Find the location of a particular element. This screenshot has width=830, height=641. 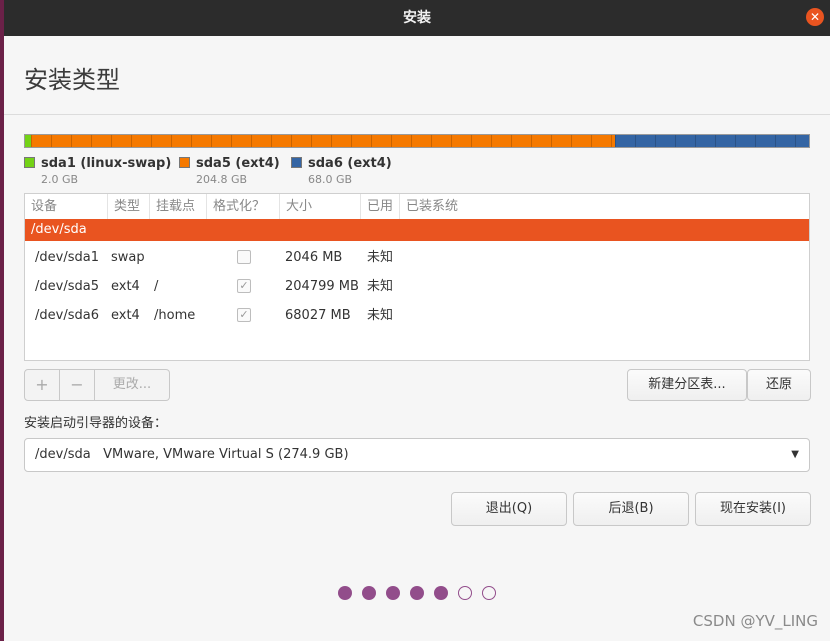

swap-color-swatch is located at coordinates (29, 162).